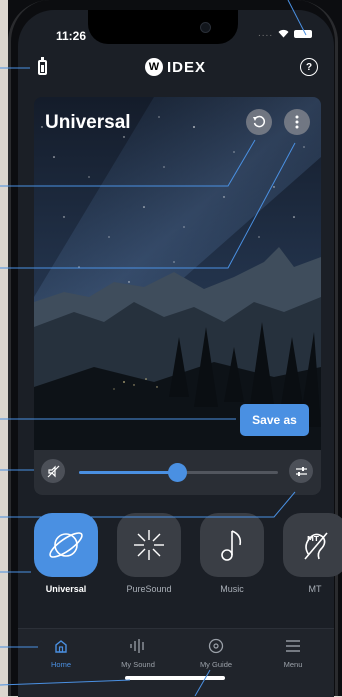  I want to click on music-note-icon, so click(231, 545).